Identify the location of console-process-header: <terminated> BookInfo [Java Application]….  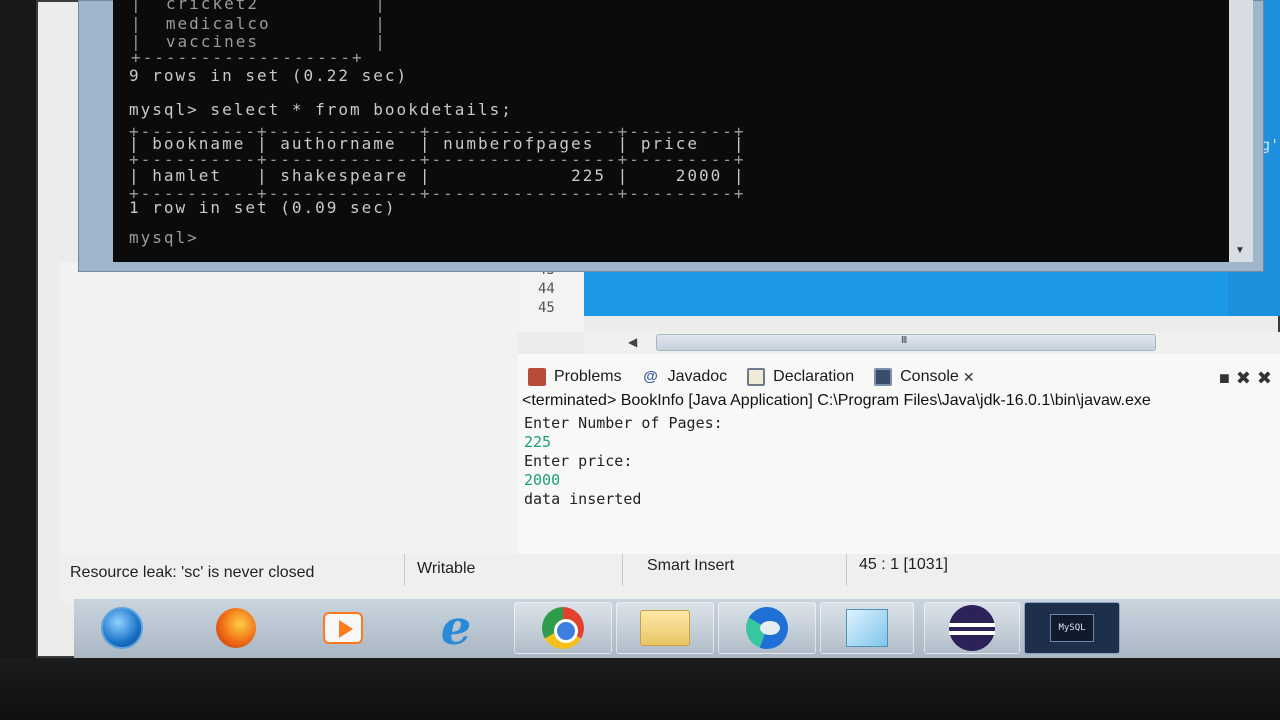
(836, 400).